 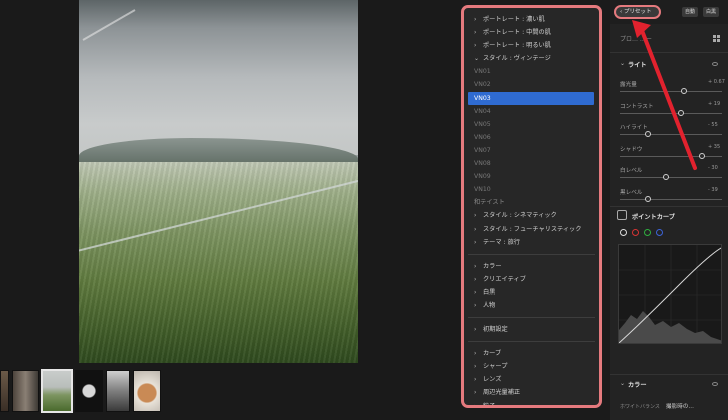 What do you see at coordinates (531, 215) in the screenshot?
I see `preset-menu-item: › スタイル : シネマティック` at bounding box center [531, 215].